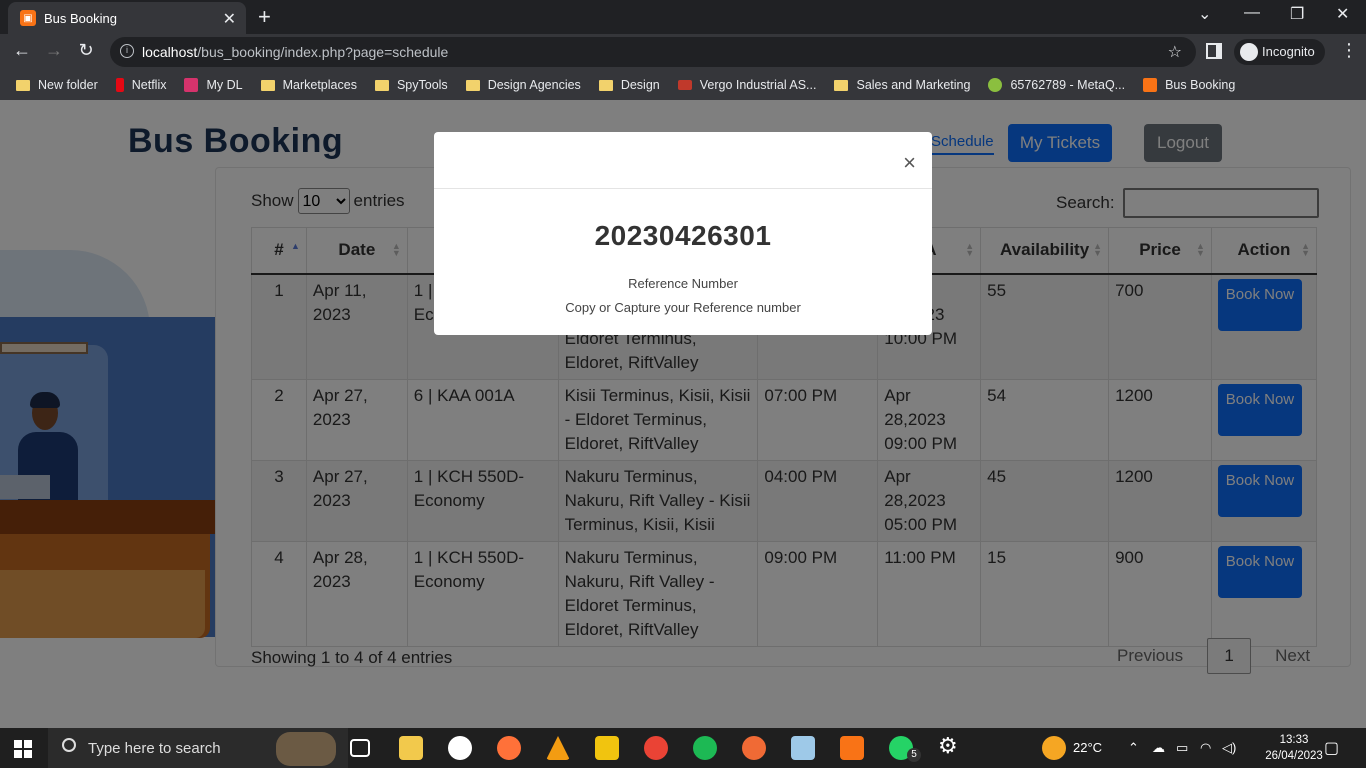  What do you see at coordinates (995, 85) in the screenshot?
I see `metaq-icon` at bounding box center [995, 85].